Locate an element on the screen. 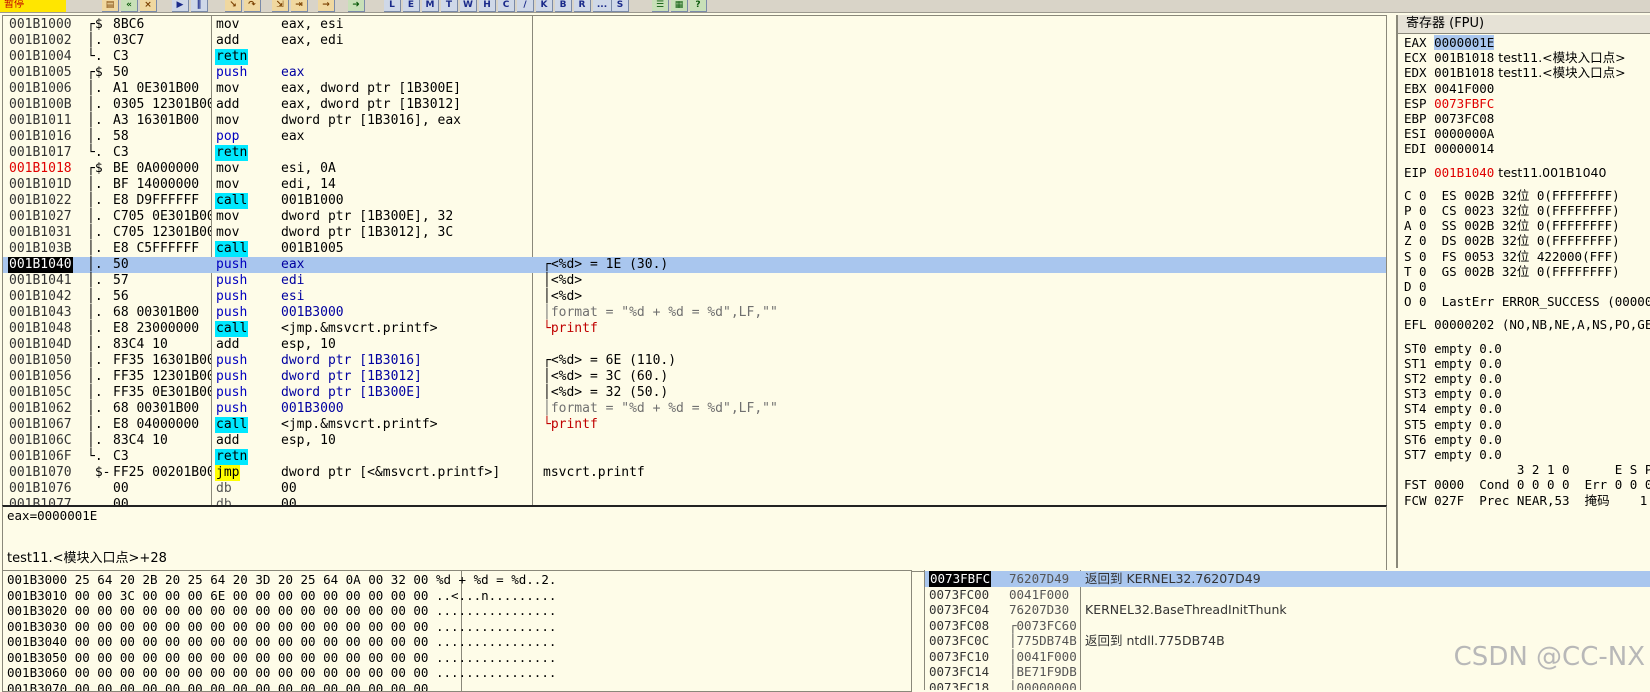 The image size is (1650, 692). pause-icon: ∥ is located at coordinates (199, 6).